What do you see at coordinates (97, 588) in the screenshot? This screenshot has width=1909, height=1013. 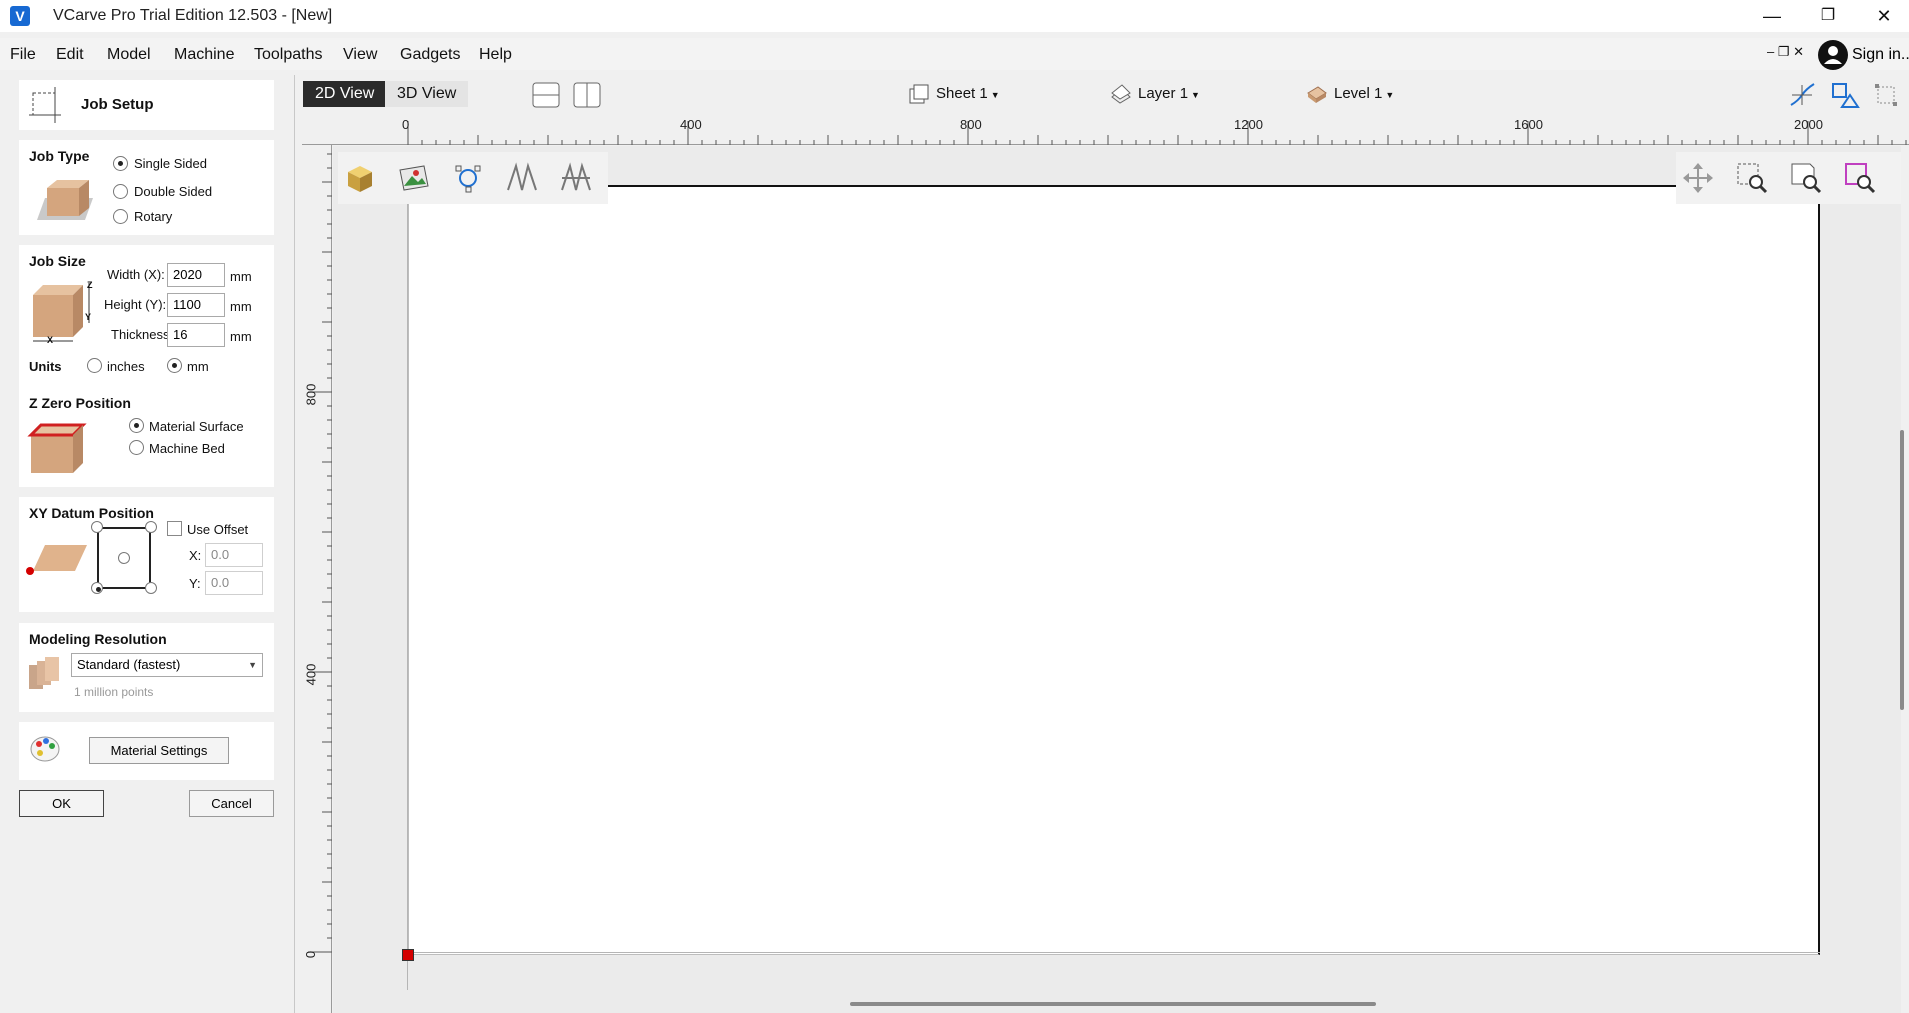 I see `datum-bottom-left-radio` at bounding box center [97, 588].